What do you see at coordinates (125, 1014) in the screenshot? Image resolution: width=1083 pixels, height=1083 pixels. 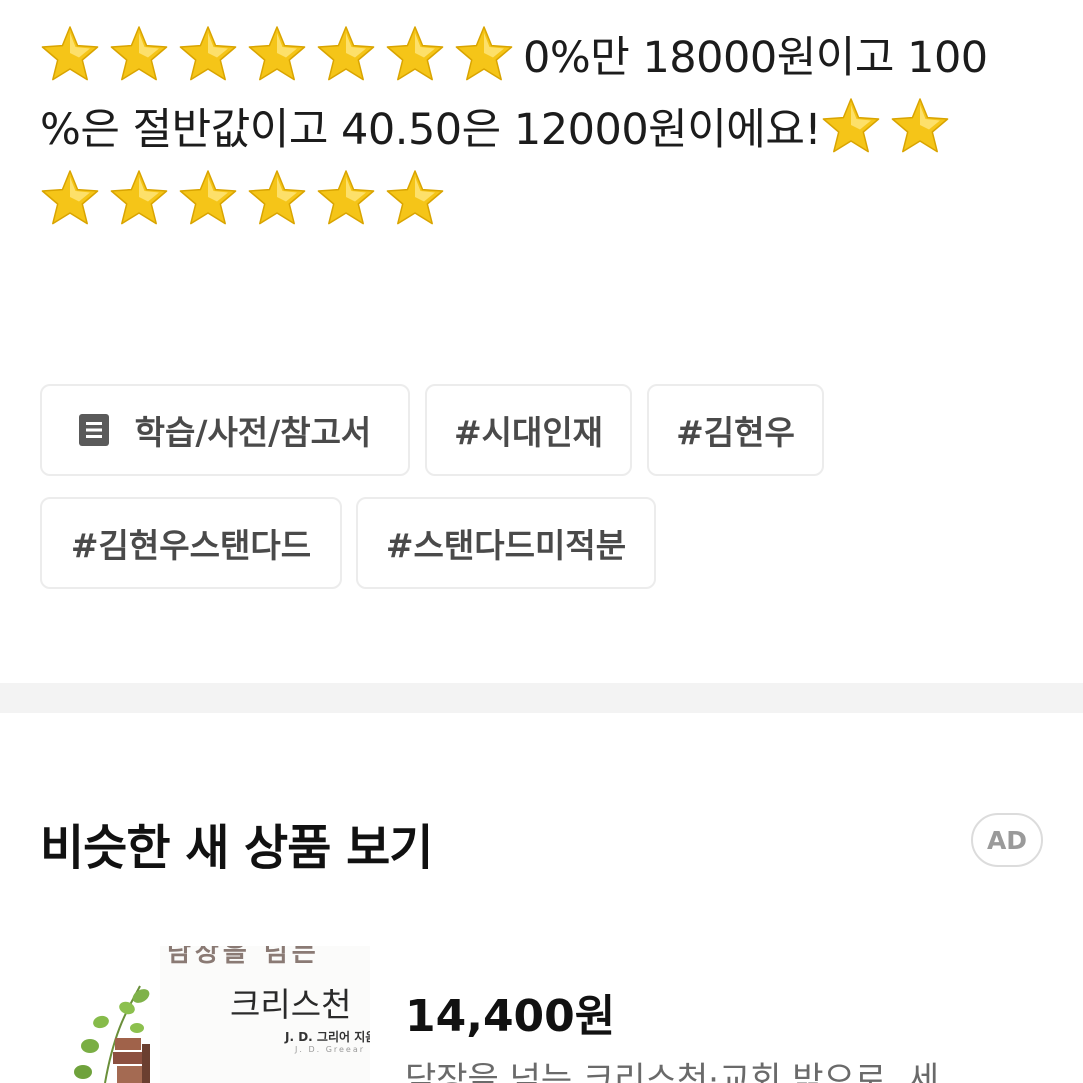 I see `plant-illustration-icon` at bounding box center [125, 1014].